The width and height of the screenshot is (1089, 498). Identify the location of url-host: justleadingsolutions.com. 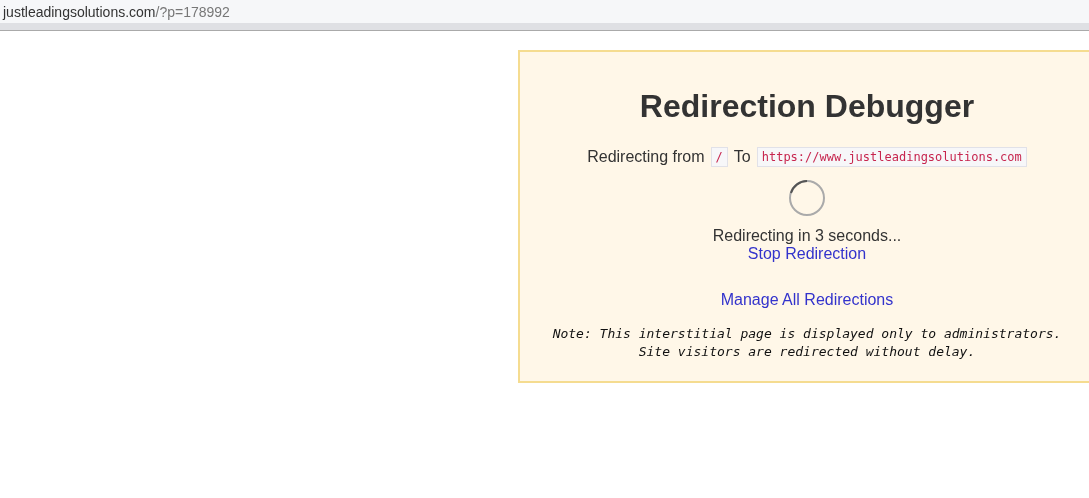
(79, 11).